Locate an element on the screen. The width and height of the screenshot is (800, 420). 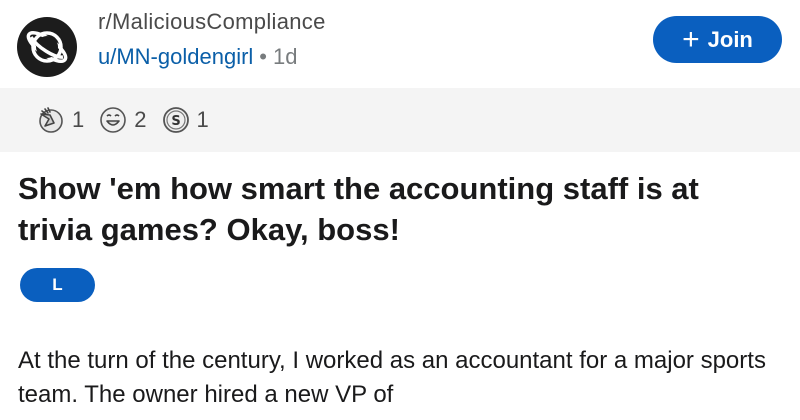
subreddit-avatar is located at coordinates (47, 47).